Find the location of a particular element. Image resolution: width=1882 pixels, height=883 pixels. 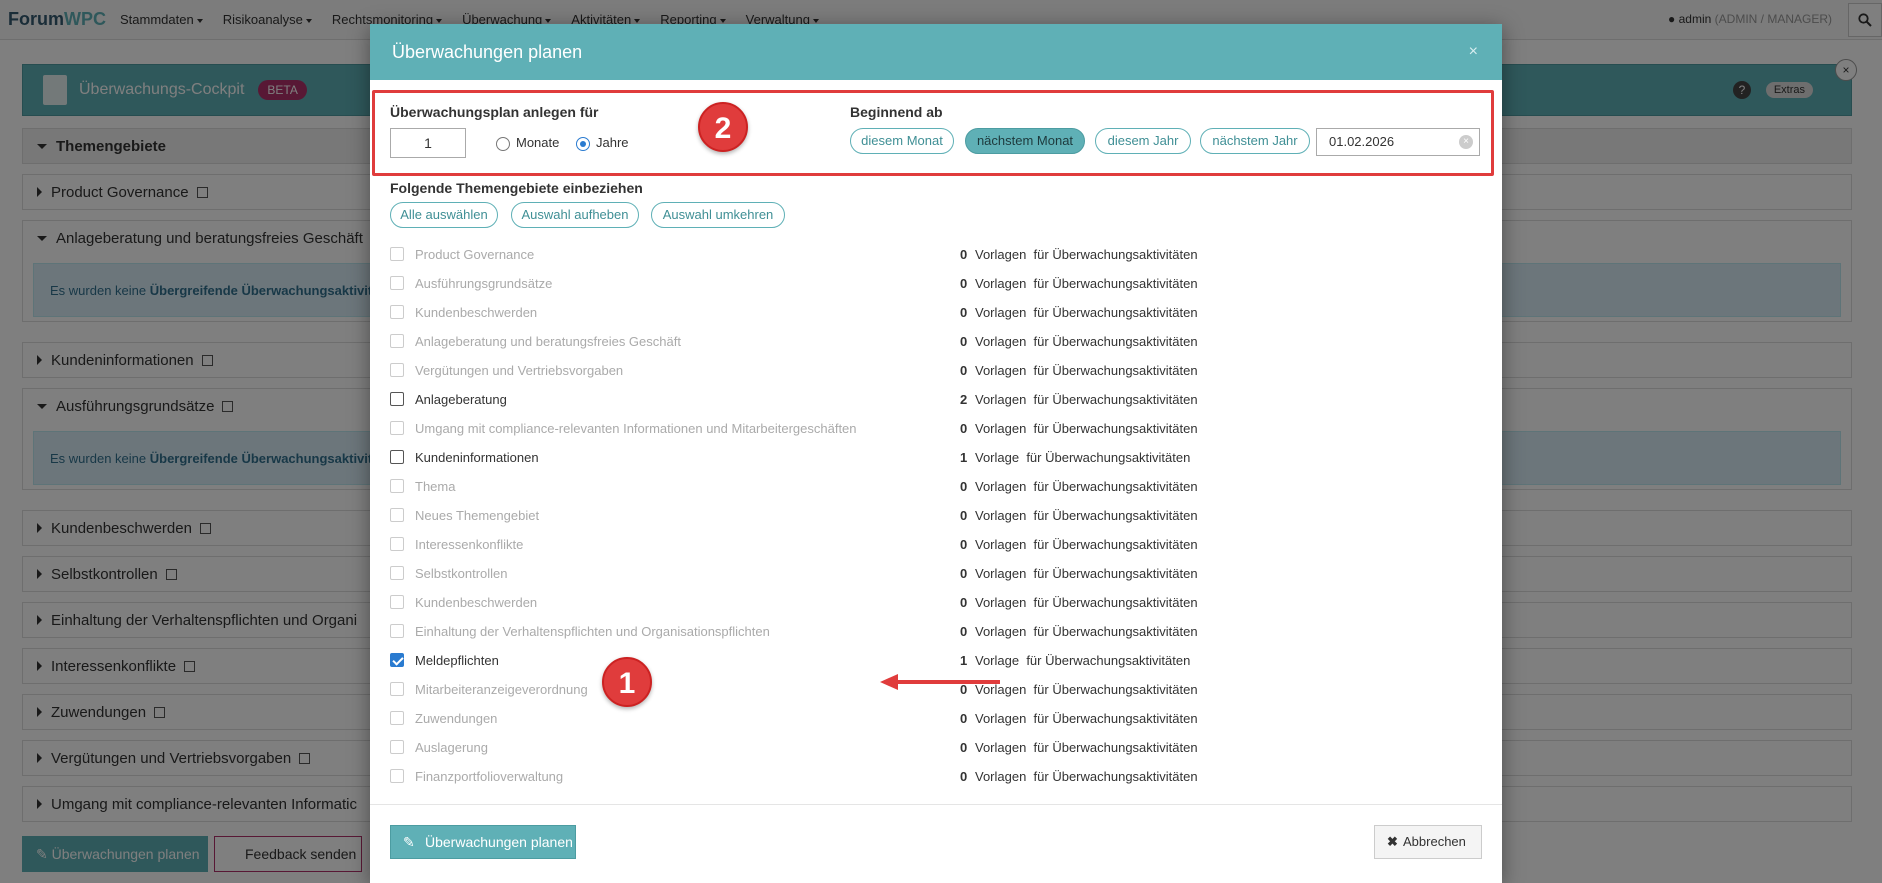

clear-icon: × is located at coordinates (1466, 142).